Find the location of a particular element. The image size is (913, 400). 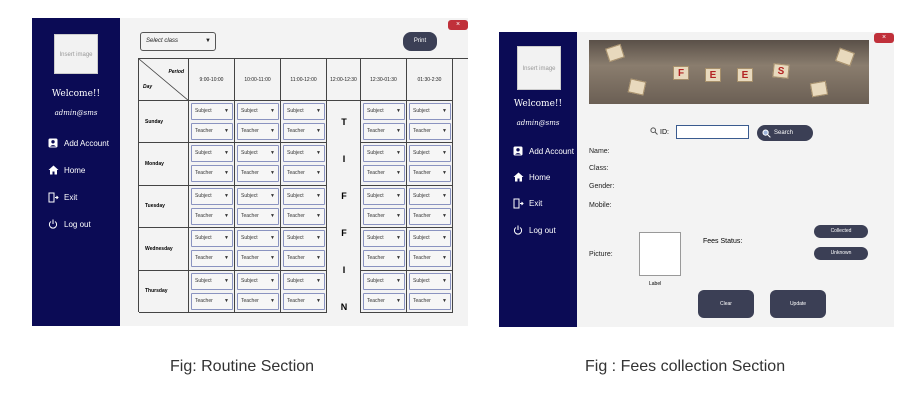

clear-button: Clear is located at coordinates (726, 304).